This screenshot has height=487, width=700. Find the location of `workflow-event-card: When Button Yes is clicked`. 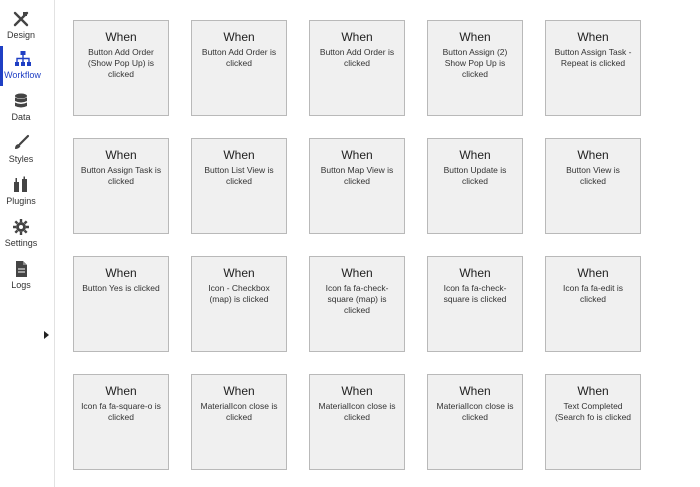

workflow-event-card: When Button Yes is clicked is located at coordinates (121, 304).